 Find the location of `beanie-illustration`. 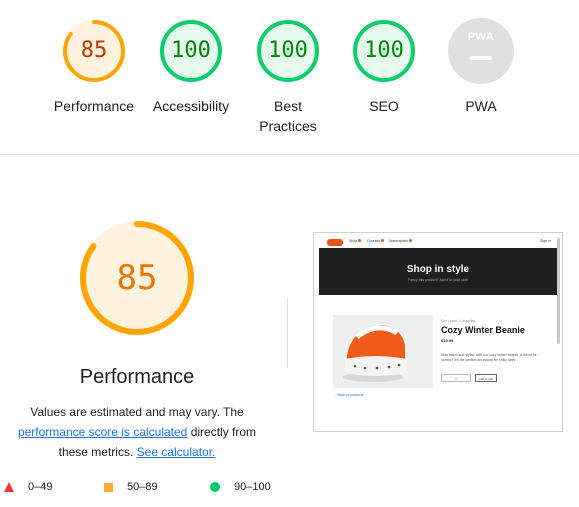

beanie-illustration is located at coordinates (383, 351).